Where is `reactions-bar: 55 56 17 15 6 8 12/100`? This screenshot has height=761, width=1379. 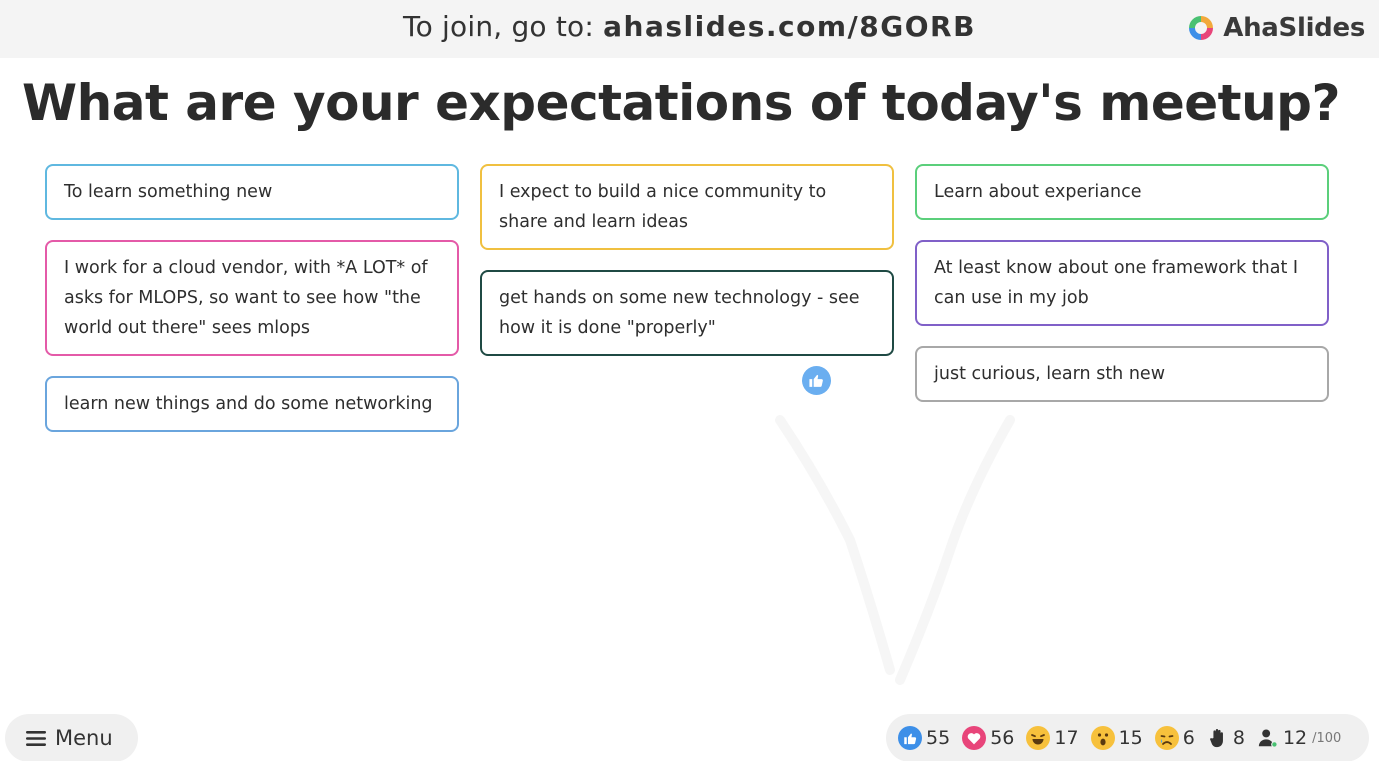 reactions-bar: 55 56 17 15 6 8 12/100 is located at coordinates (1127, 737).